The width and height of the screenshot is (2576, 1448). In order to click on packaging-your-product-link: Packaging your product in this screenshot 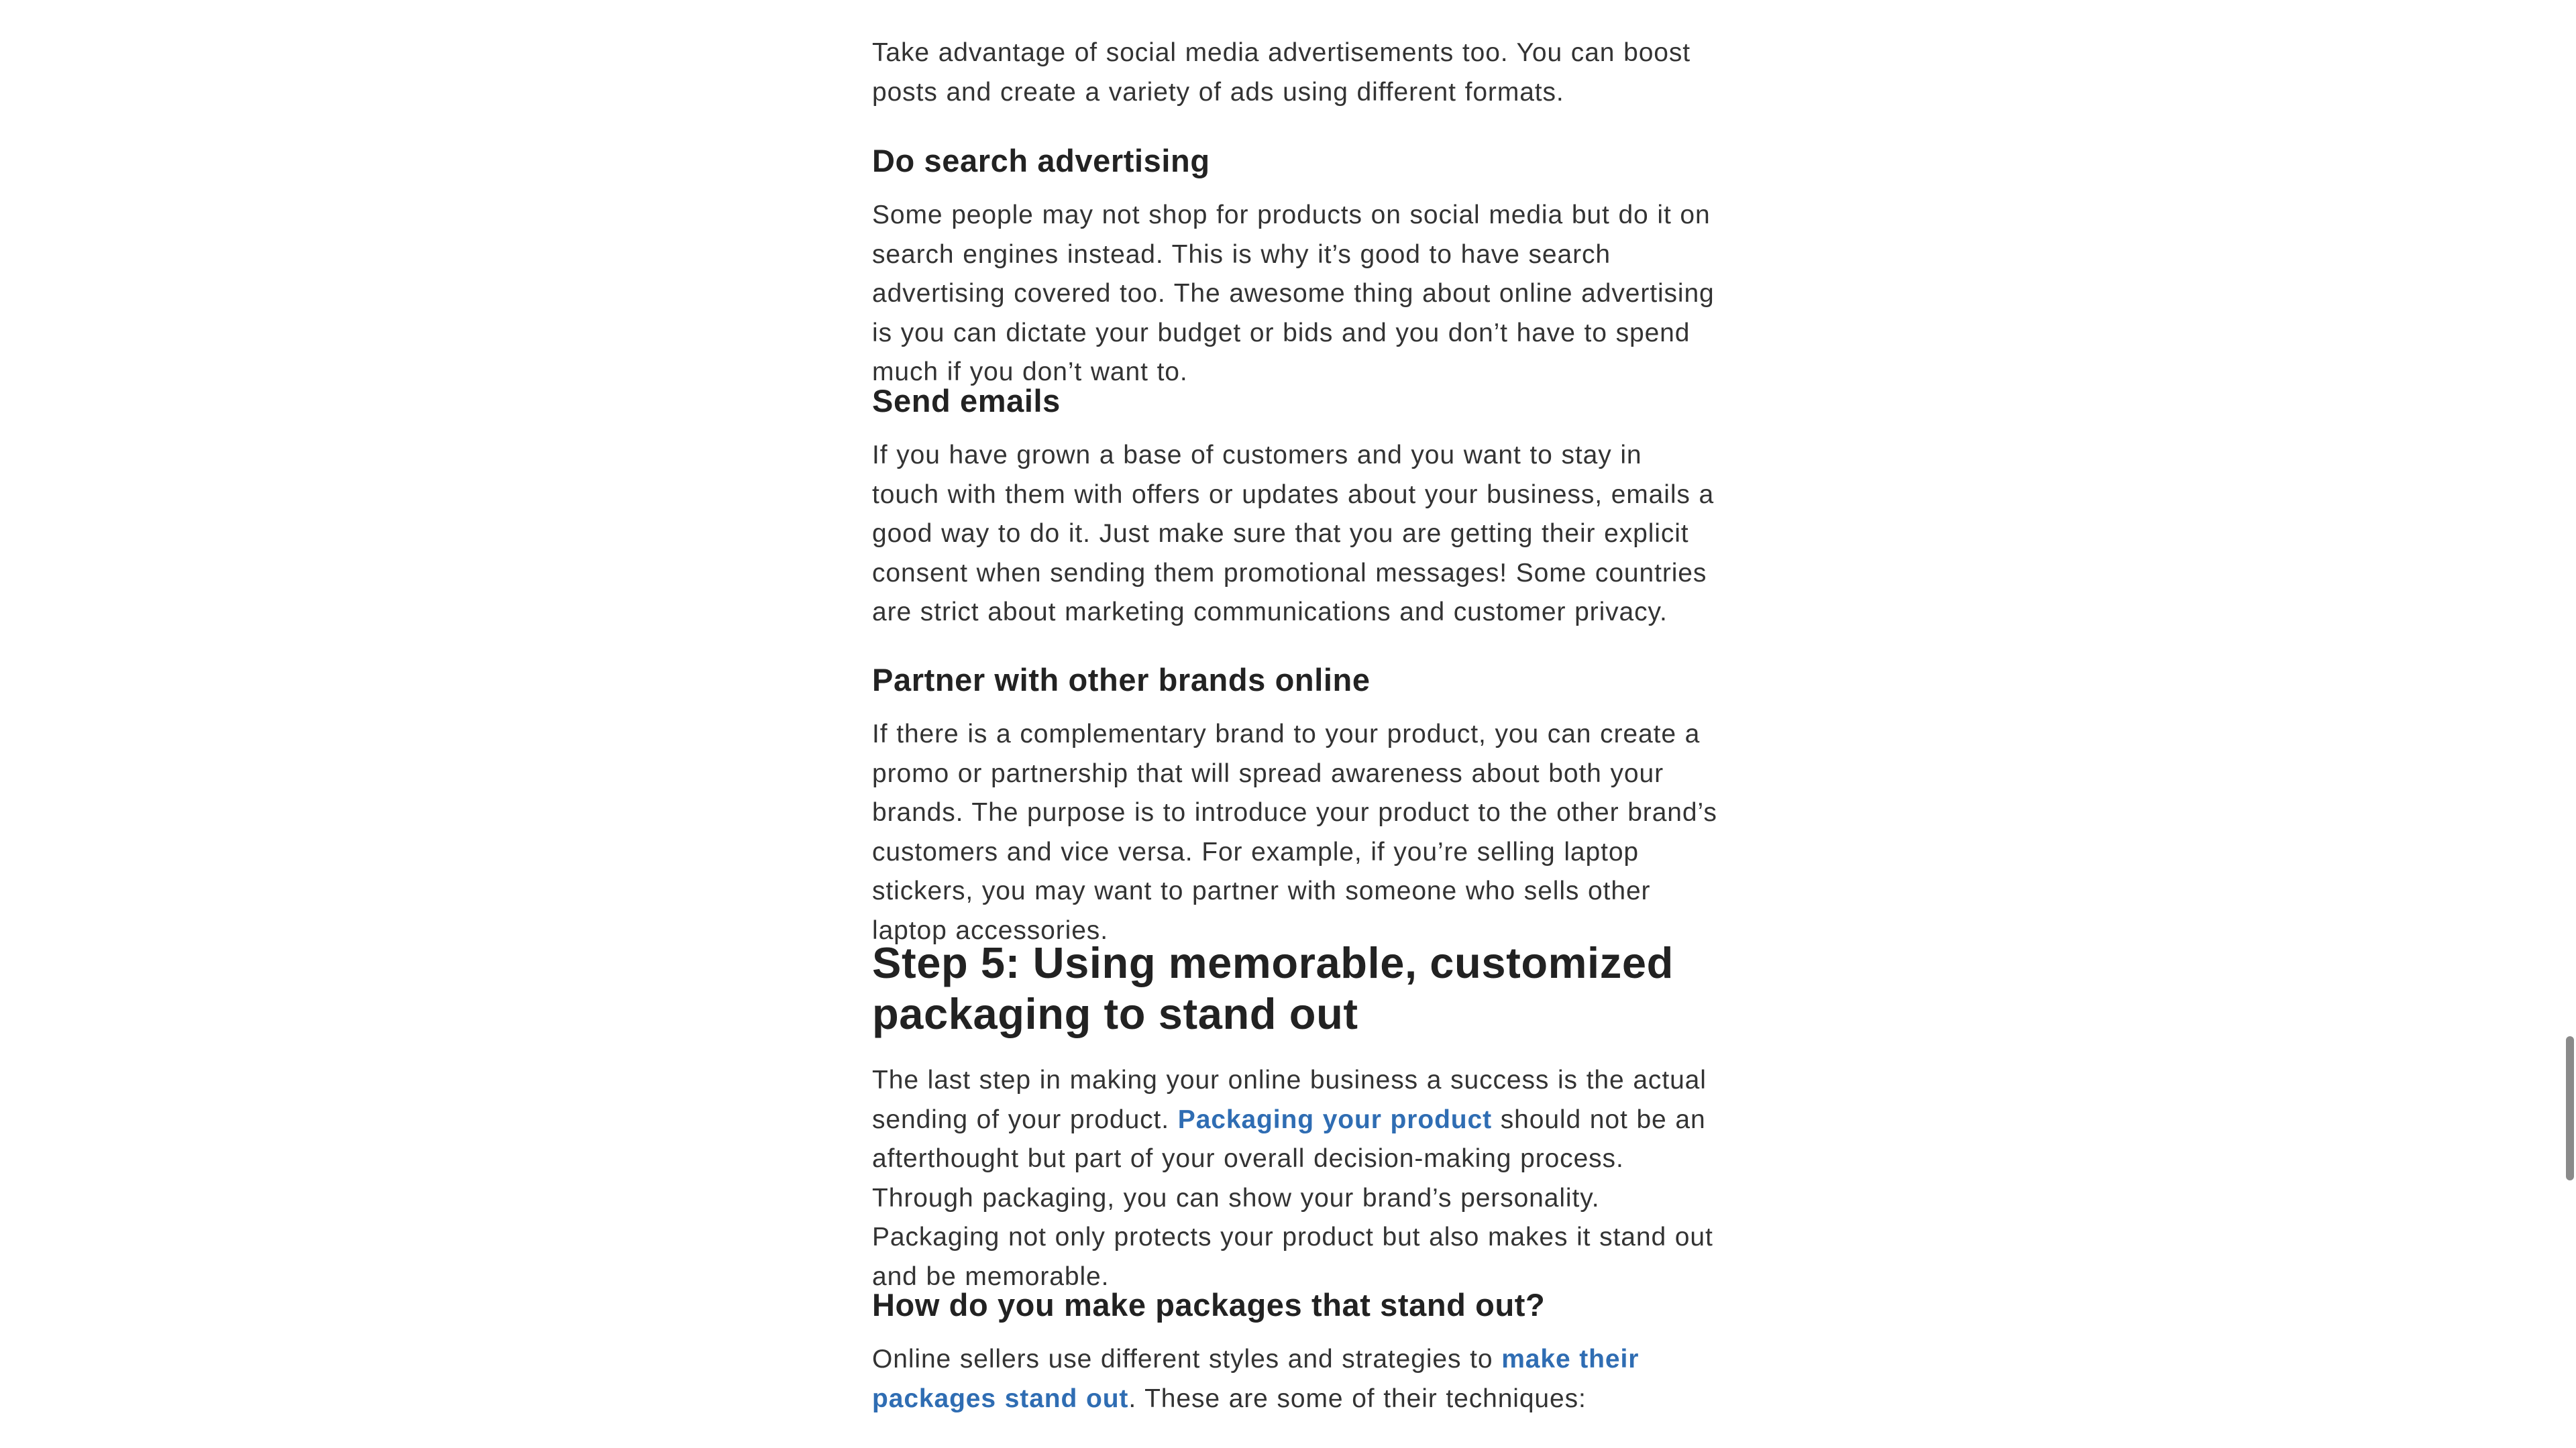, I will do `click(1335, 1119)`.